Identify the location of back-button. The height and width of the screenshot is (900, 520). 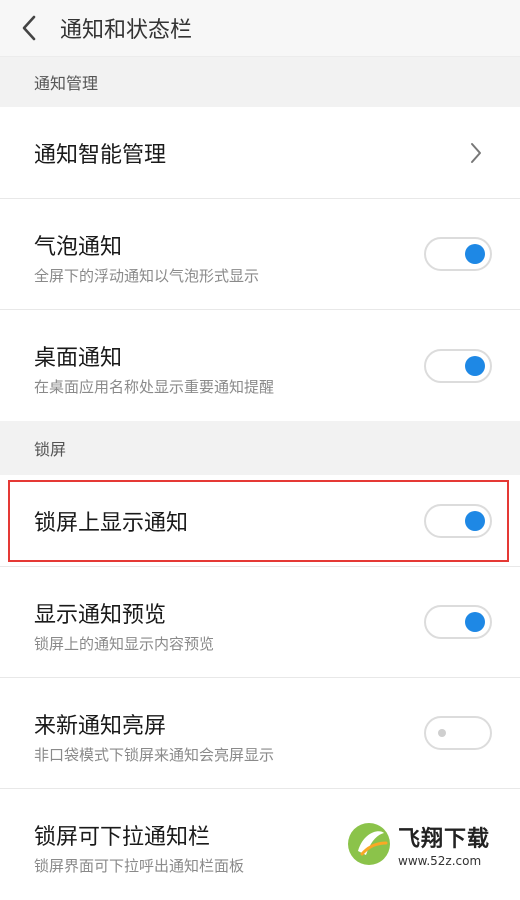
(29, 28).